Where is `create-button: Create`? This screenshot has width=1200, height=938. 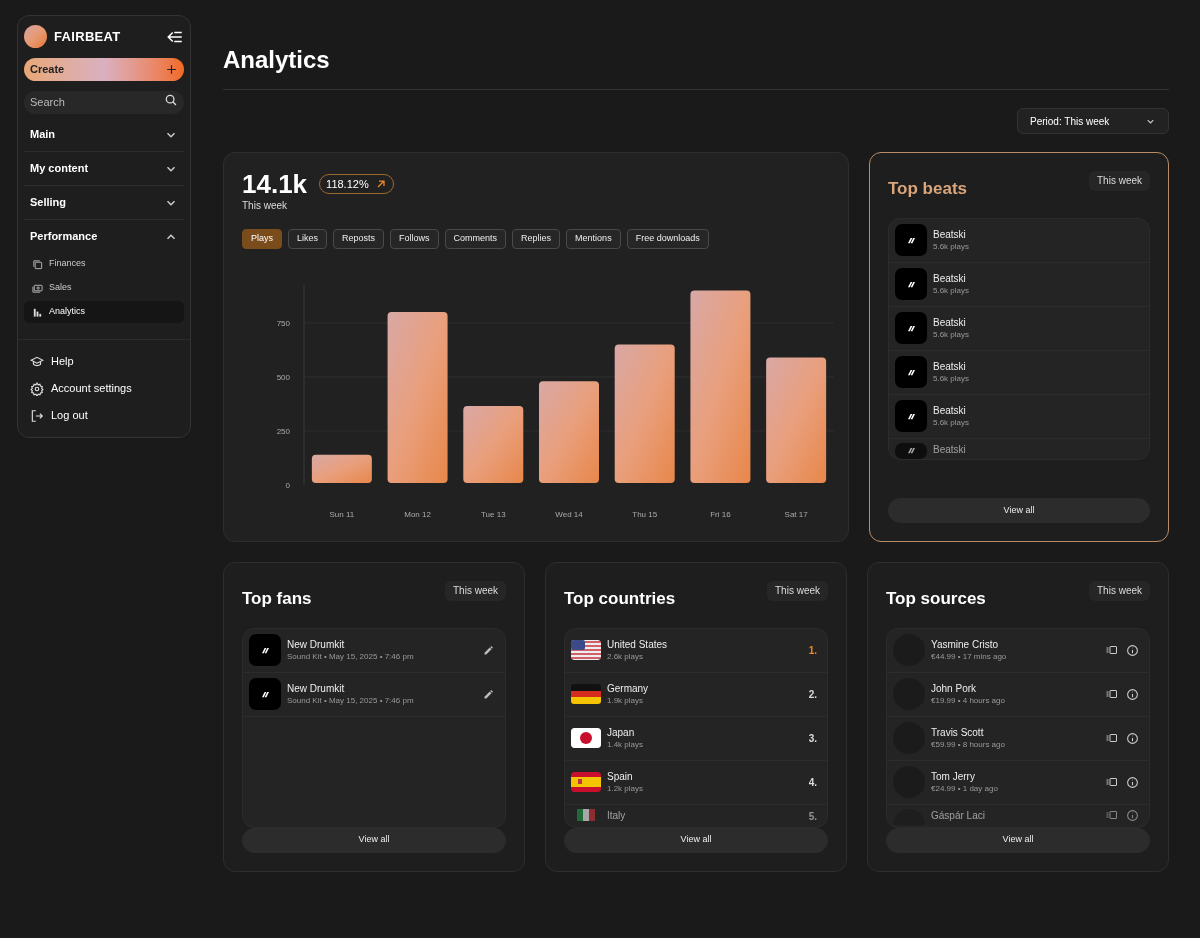
create-button: Create is located at coordinates (104, 69).